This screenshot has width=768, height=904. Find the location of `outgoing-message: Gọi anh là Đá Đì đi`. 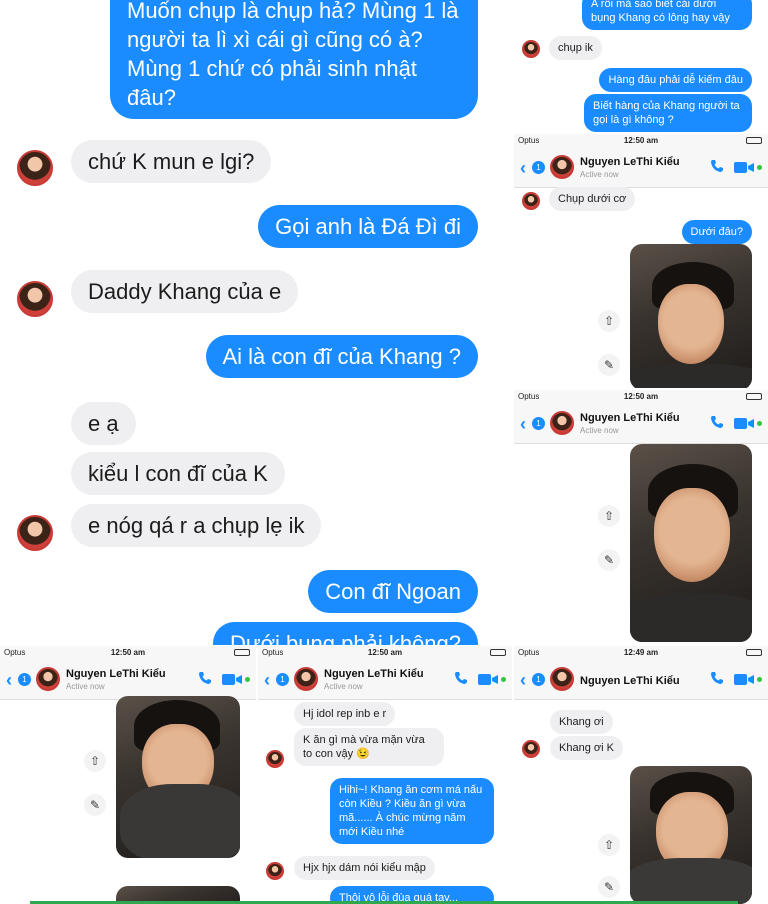

outgoing-message: Gọi anh là Đá Đì đi is located at coordinates (368, 226).